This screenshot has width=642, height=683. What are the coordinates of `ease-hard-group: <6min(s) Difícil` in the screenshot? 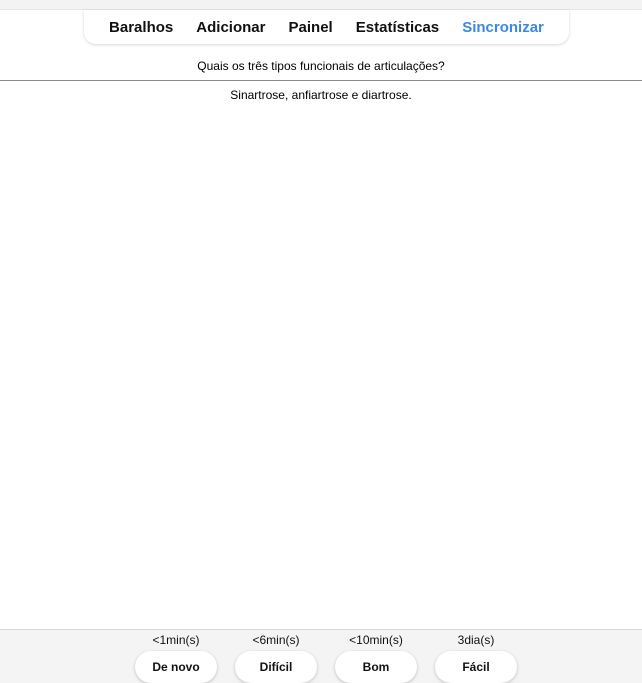 It's located at (276, 656).